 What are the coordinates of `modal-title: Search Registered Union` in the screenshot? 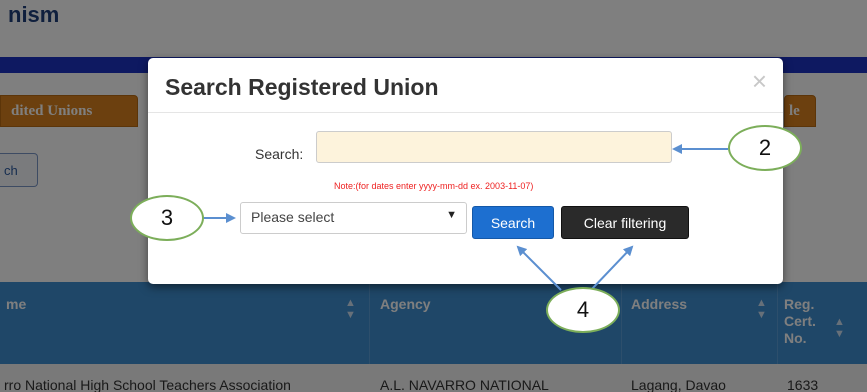 It's located at (302, 87).